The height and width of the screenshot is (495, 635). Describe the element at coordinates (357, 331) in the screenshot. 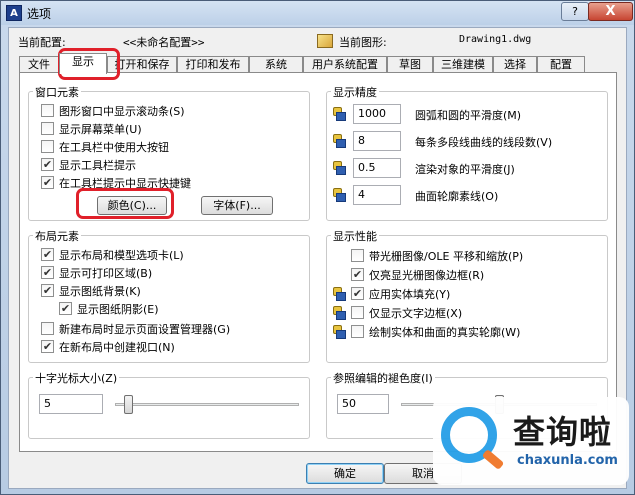

I see `silhouettes-checkbox` at that location.